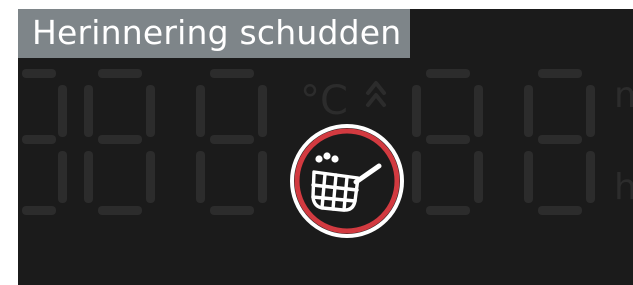  Describe the element at coordinates (217, 32) in the screenshot. I see `notification-title: Herinnering schudden` at that location.